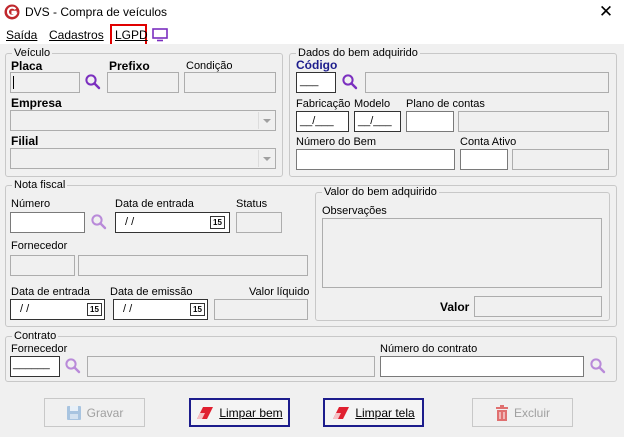 The width and height of the screenshot is (624, 437). I want to click on data-entrada-mask: / /, so click(129, 222).